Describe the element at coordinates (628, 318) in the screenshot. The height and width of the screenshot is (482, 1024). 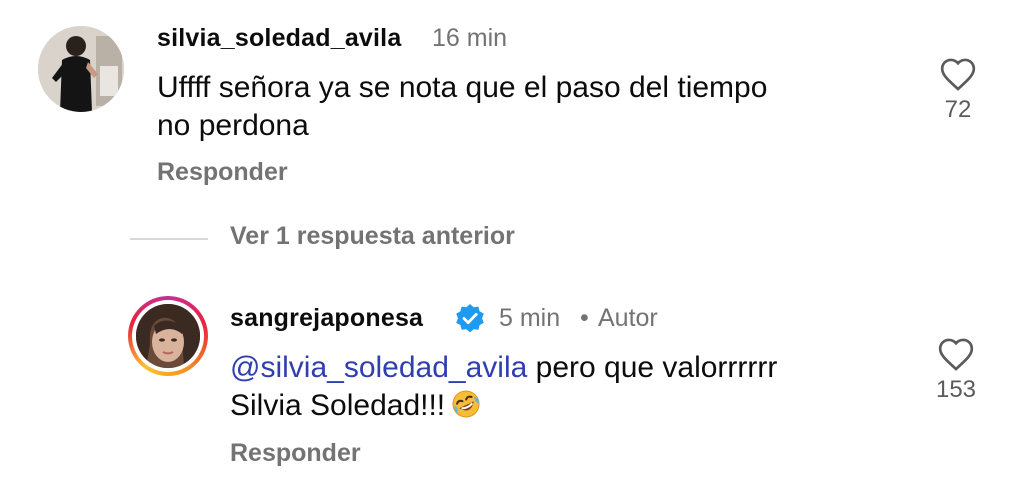
I see `author-badge: Autor` at that location.